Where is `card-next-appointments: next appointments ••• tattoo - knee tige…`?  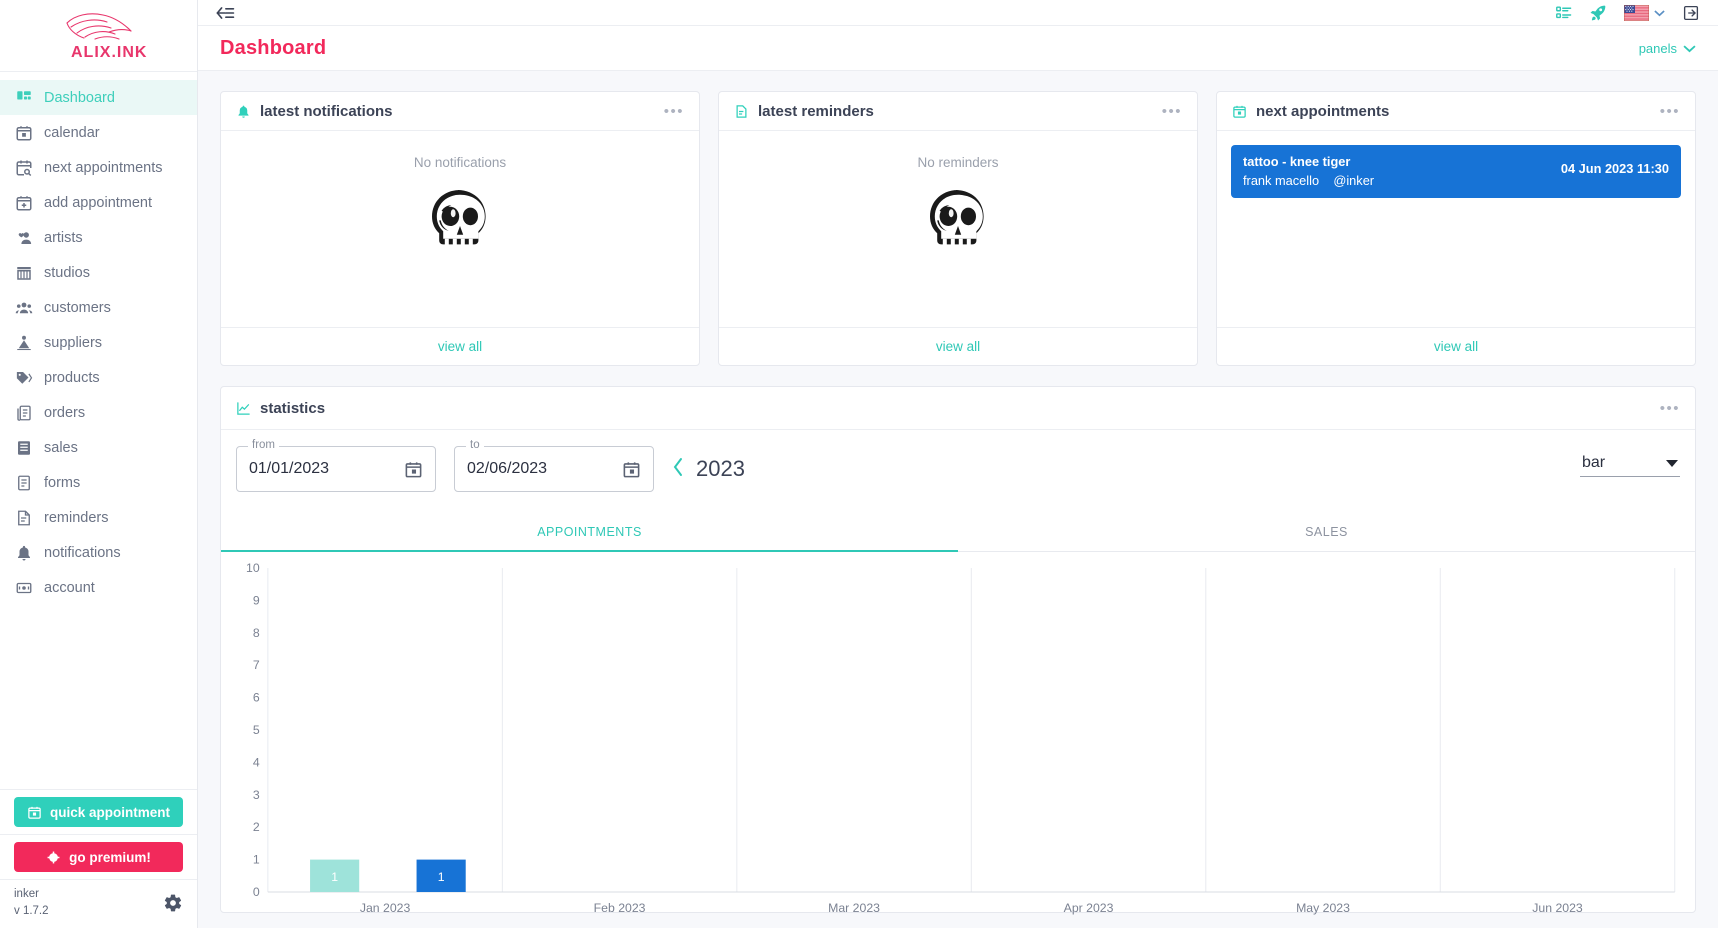 card-next-appointments: next appointments ••• tattoo - knee tige… is located at coordinates (1456, 228).